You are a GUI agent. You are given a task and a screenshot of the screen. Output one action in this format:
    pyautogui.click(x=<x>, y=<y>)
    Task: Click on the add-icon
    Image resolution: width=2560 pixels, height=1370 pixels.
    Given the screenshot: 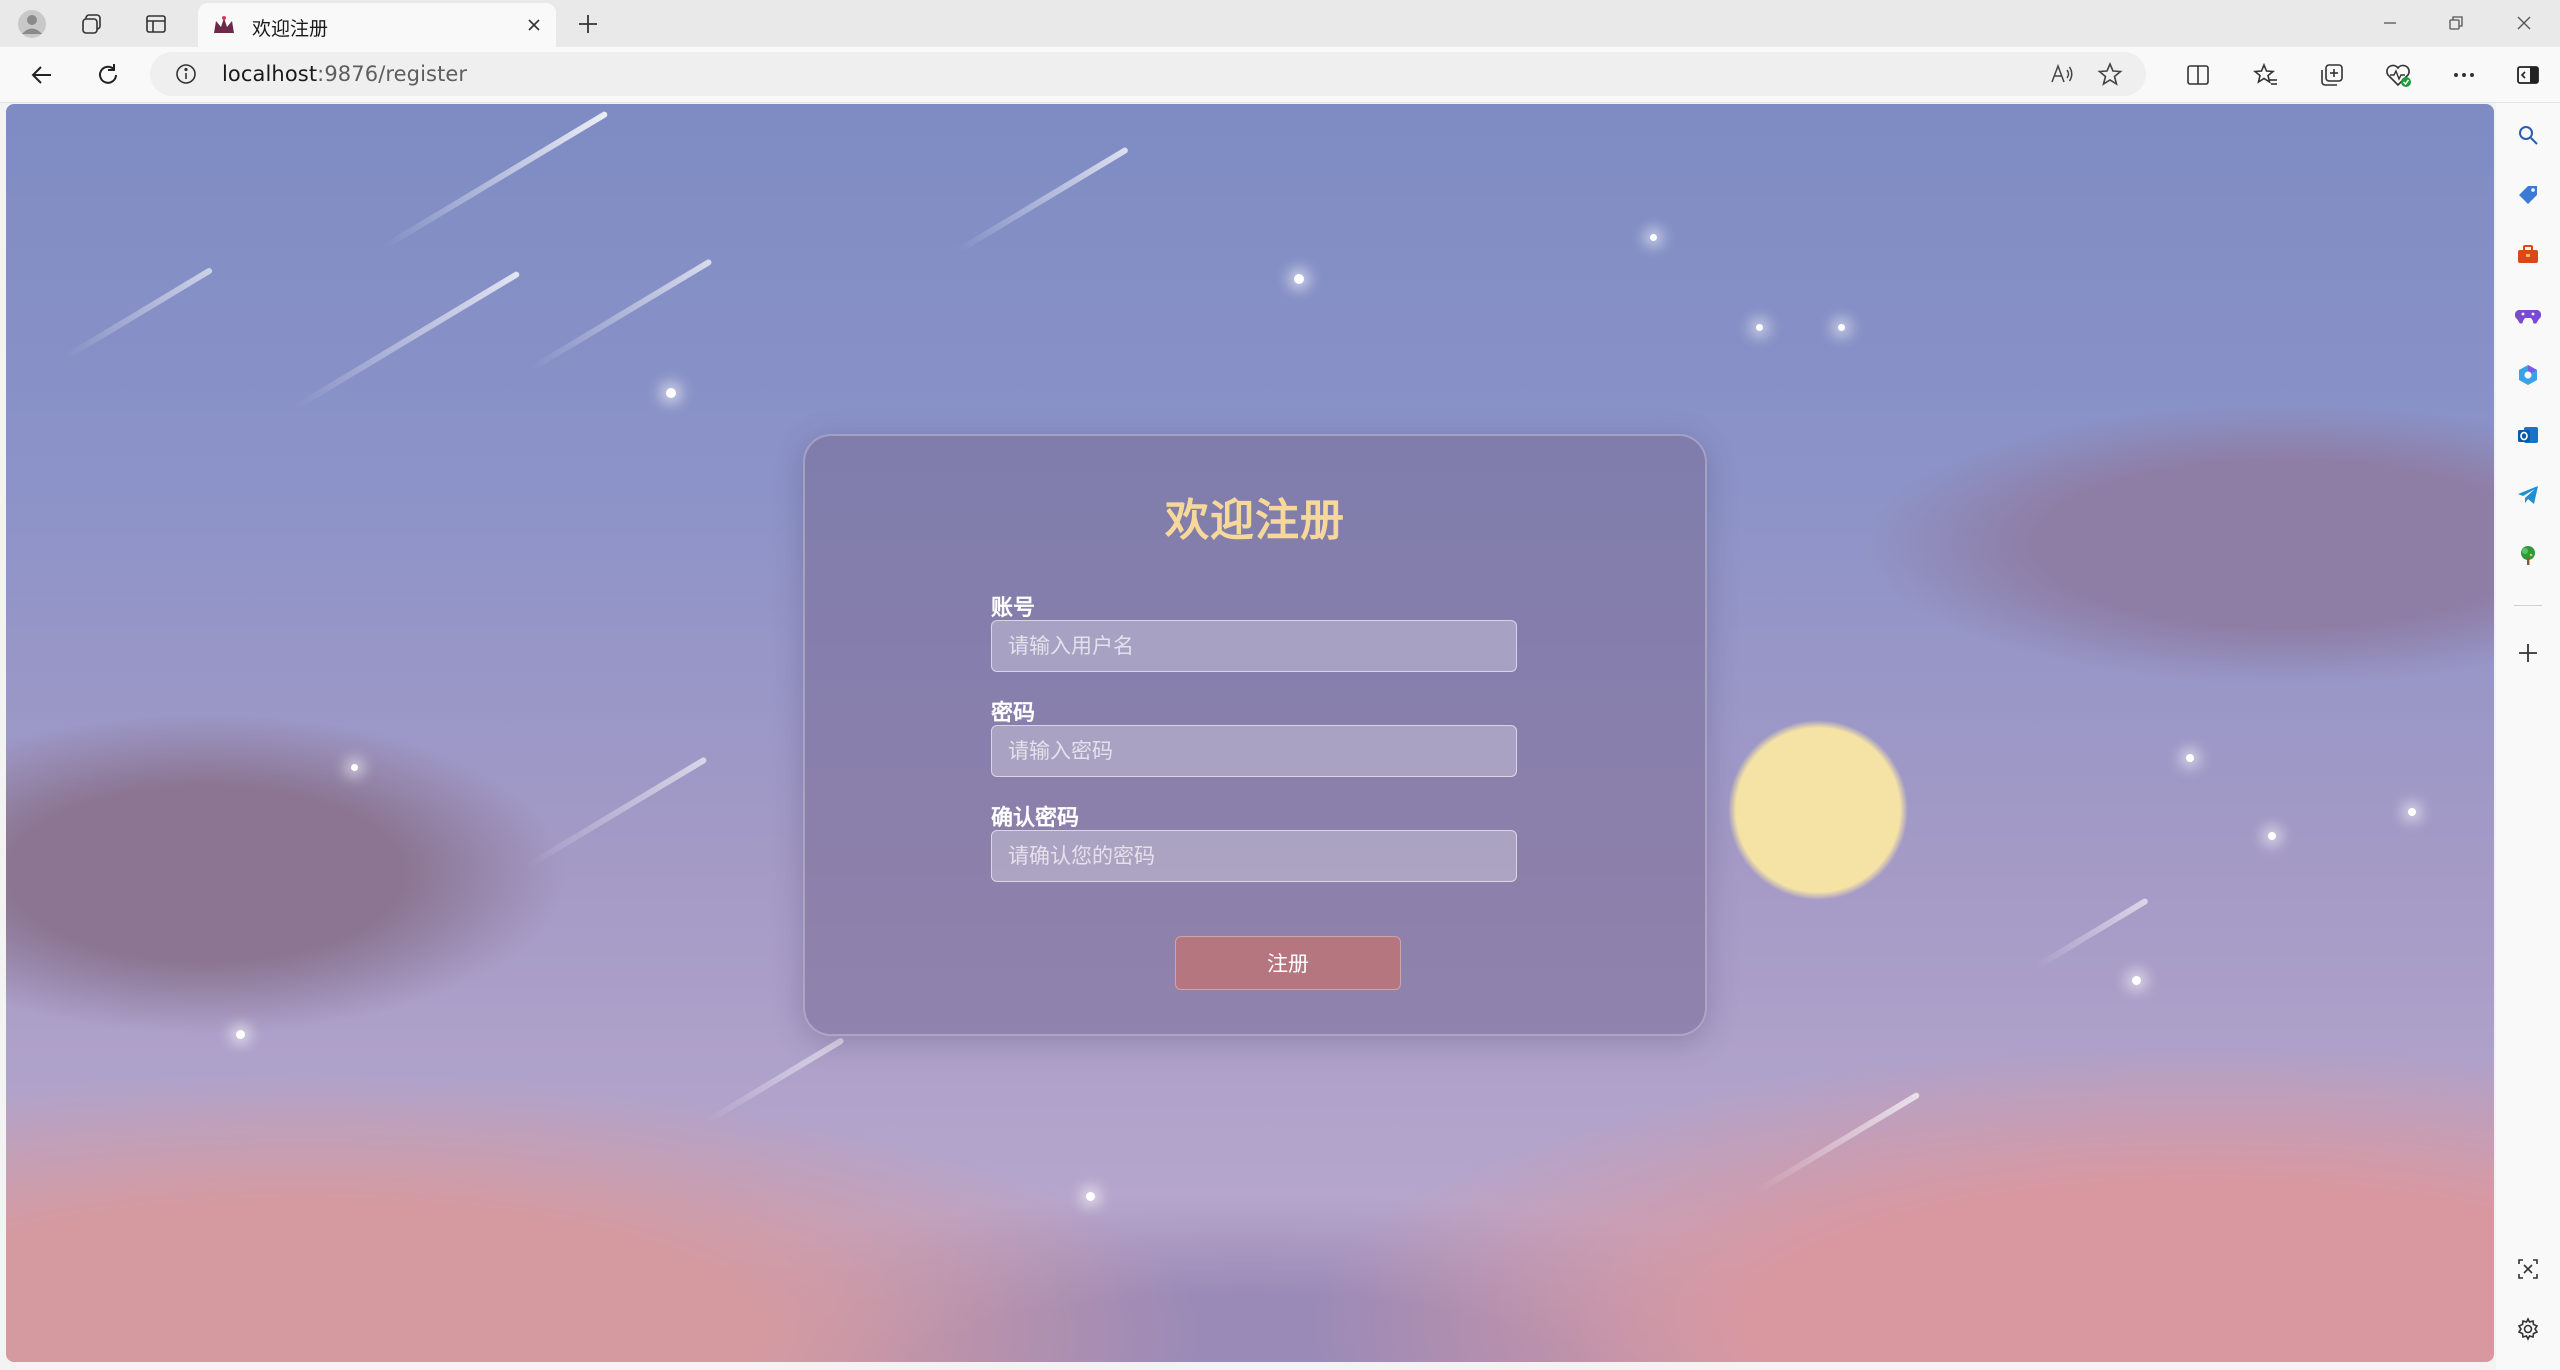 What is the action you would take?
    pyautogui.click(x=2528, y=653)
    